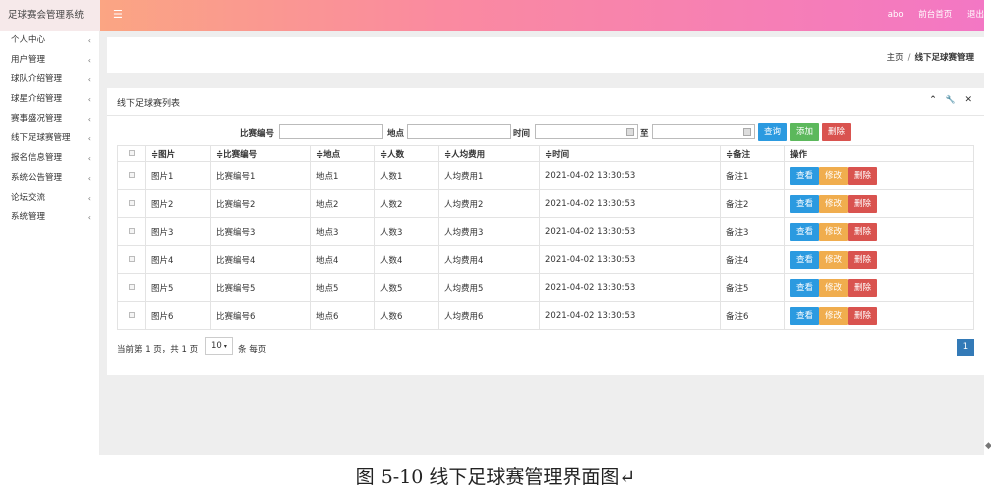 The width and height of the screenshot is (991, 504). I want to click on cell-count: 人数3, so click(406, 231).